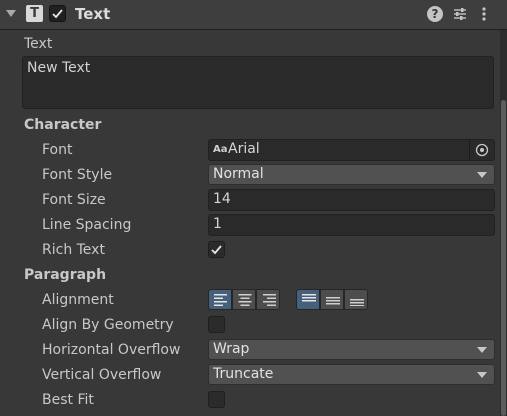  What do you see at coordinates (57, 13) in the screenshot?
I see `component-enabled-checkbox` at bounding box center [57, 13].